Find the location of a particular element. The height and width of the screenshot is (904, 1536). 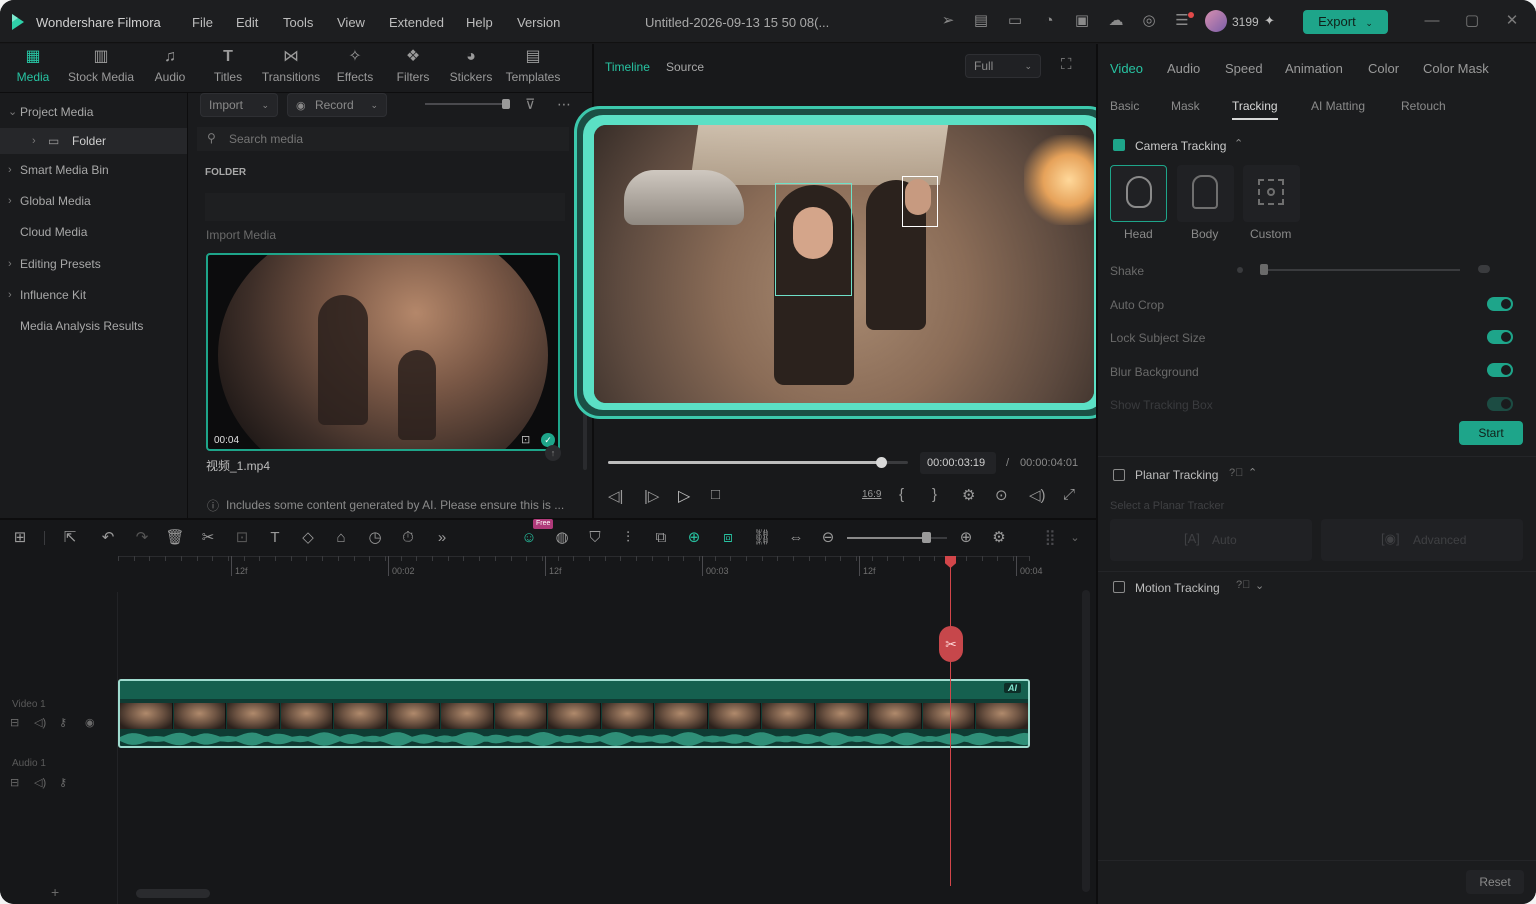

delete-icon: 🗑 is located at coordinates (175, 538).